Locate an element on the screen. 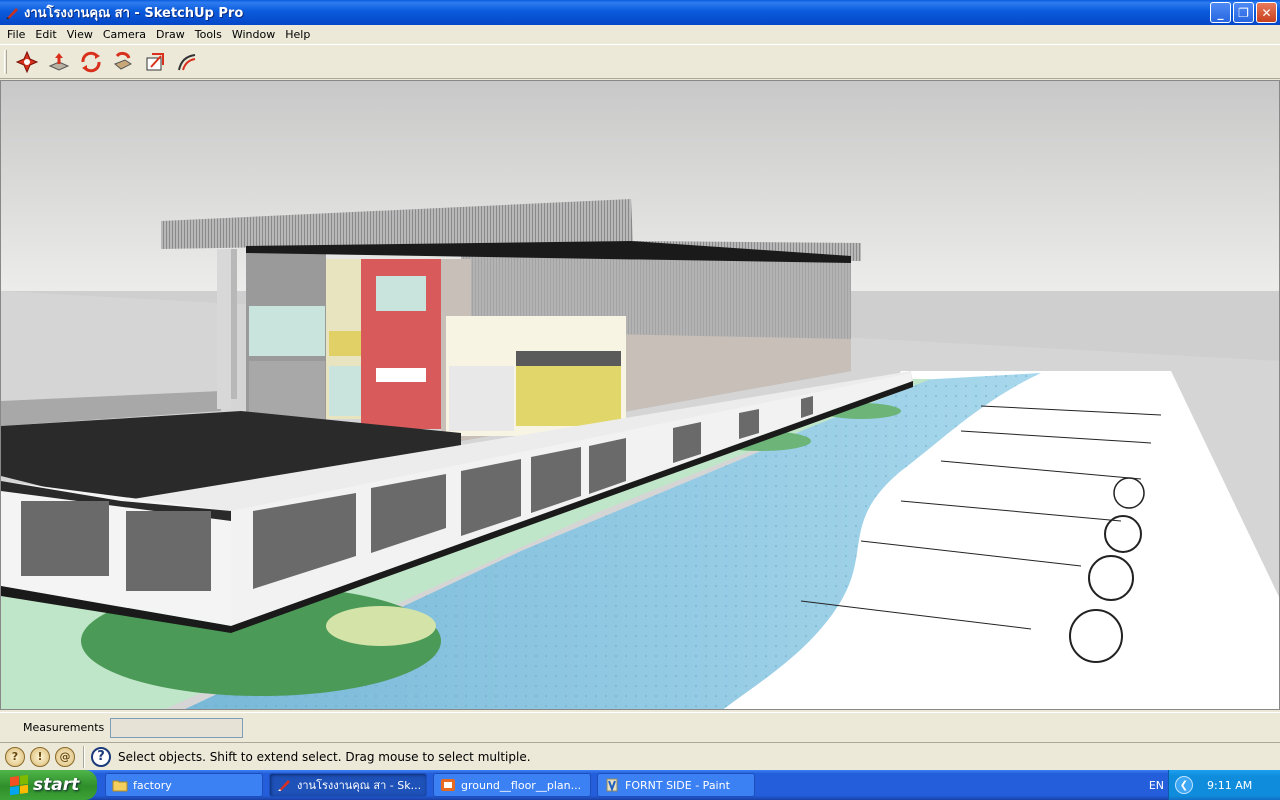 This screenshot has height=800, width=1280. menu-camera: Camera is located at coordinates (124, 34).